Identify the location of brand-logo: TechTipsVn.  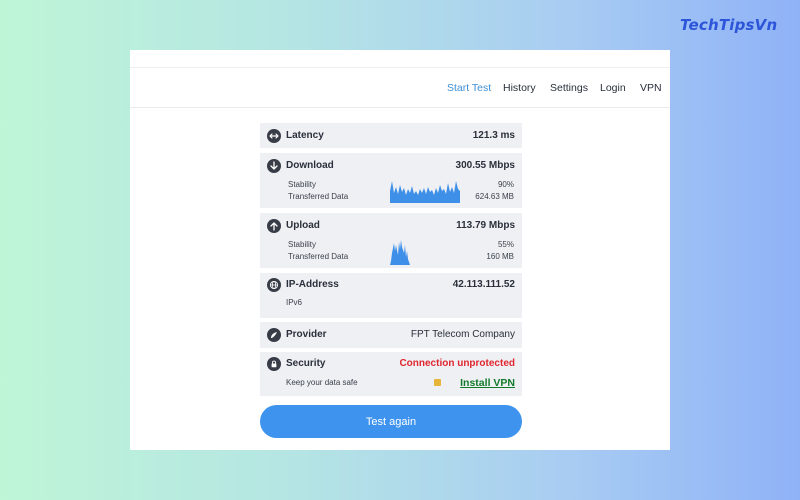
(729, 25).